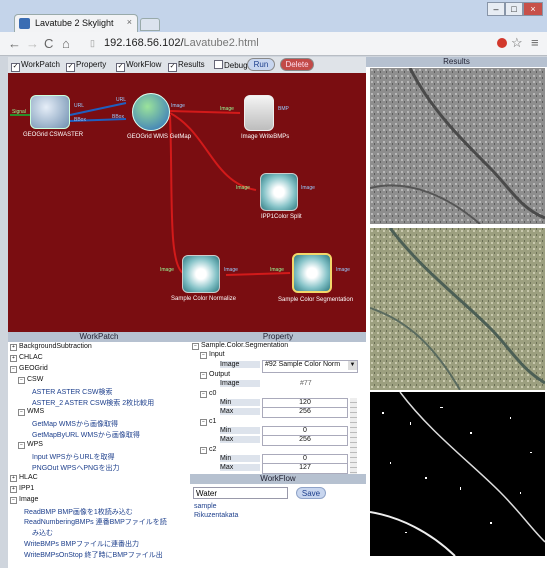 The width and height of the screenshot is (547, 568). I want to click on connector-image-segment, so click(258, 274).